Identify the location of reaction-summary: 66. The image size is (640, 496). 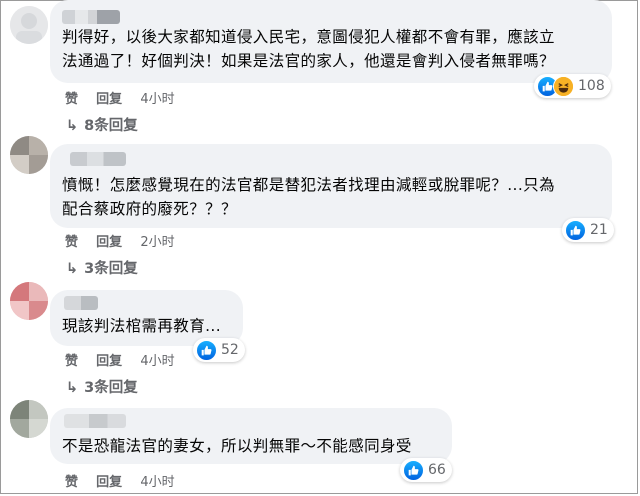
(426, 470).